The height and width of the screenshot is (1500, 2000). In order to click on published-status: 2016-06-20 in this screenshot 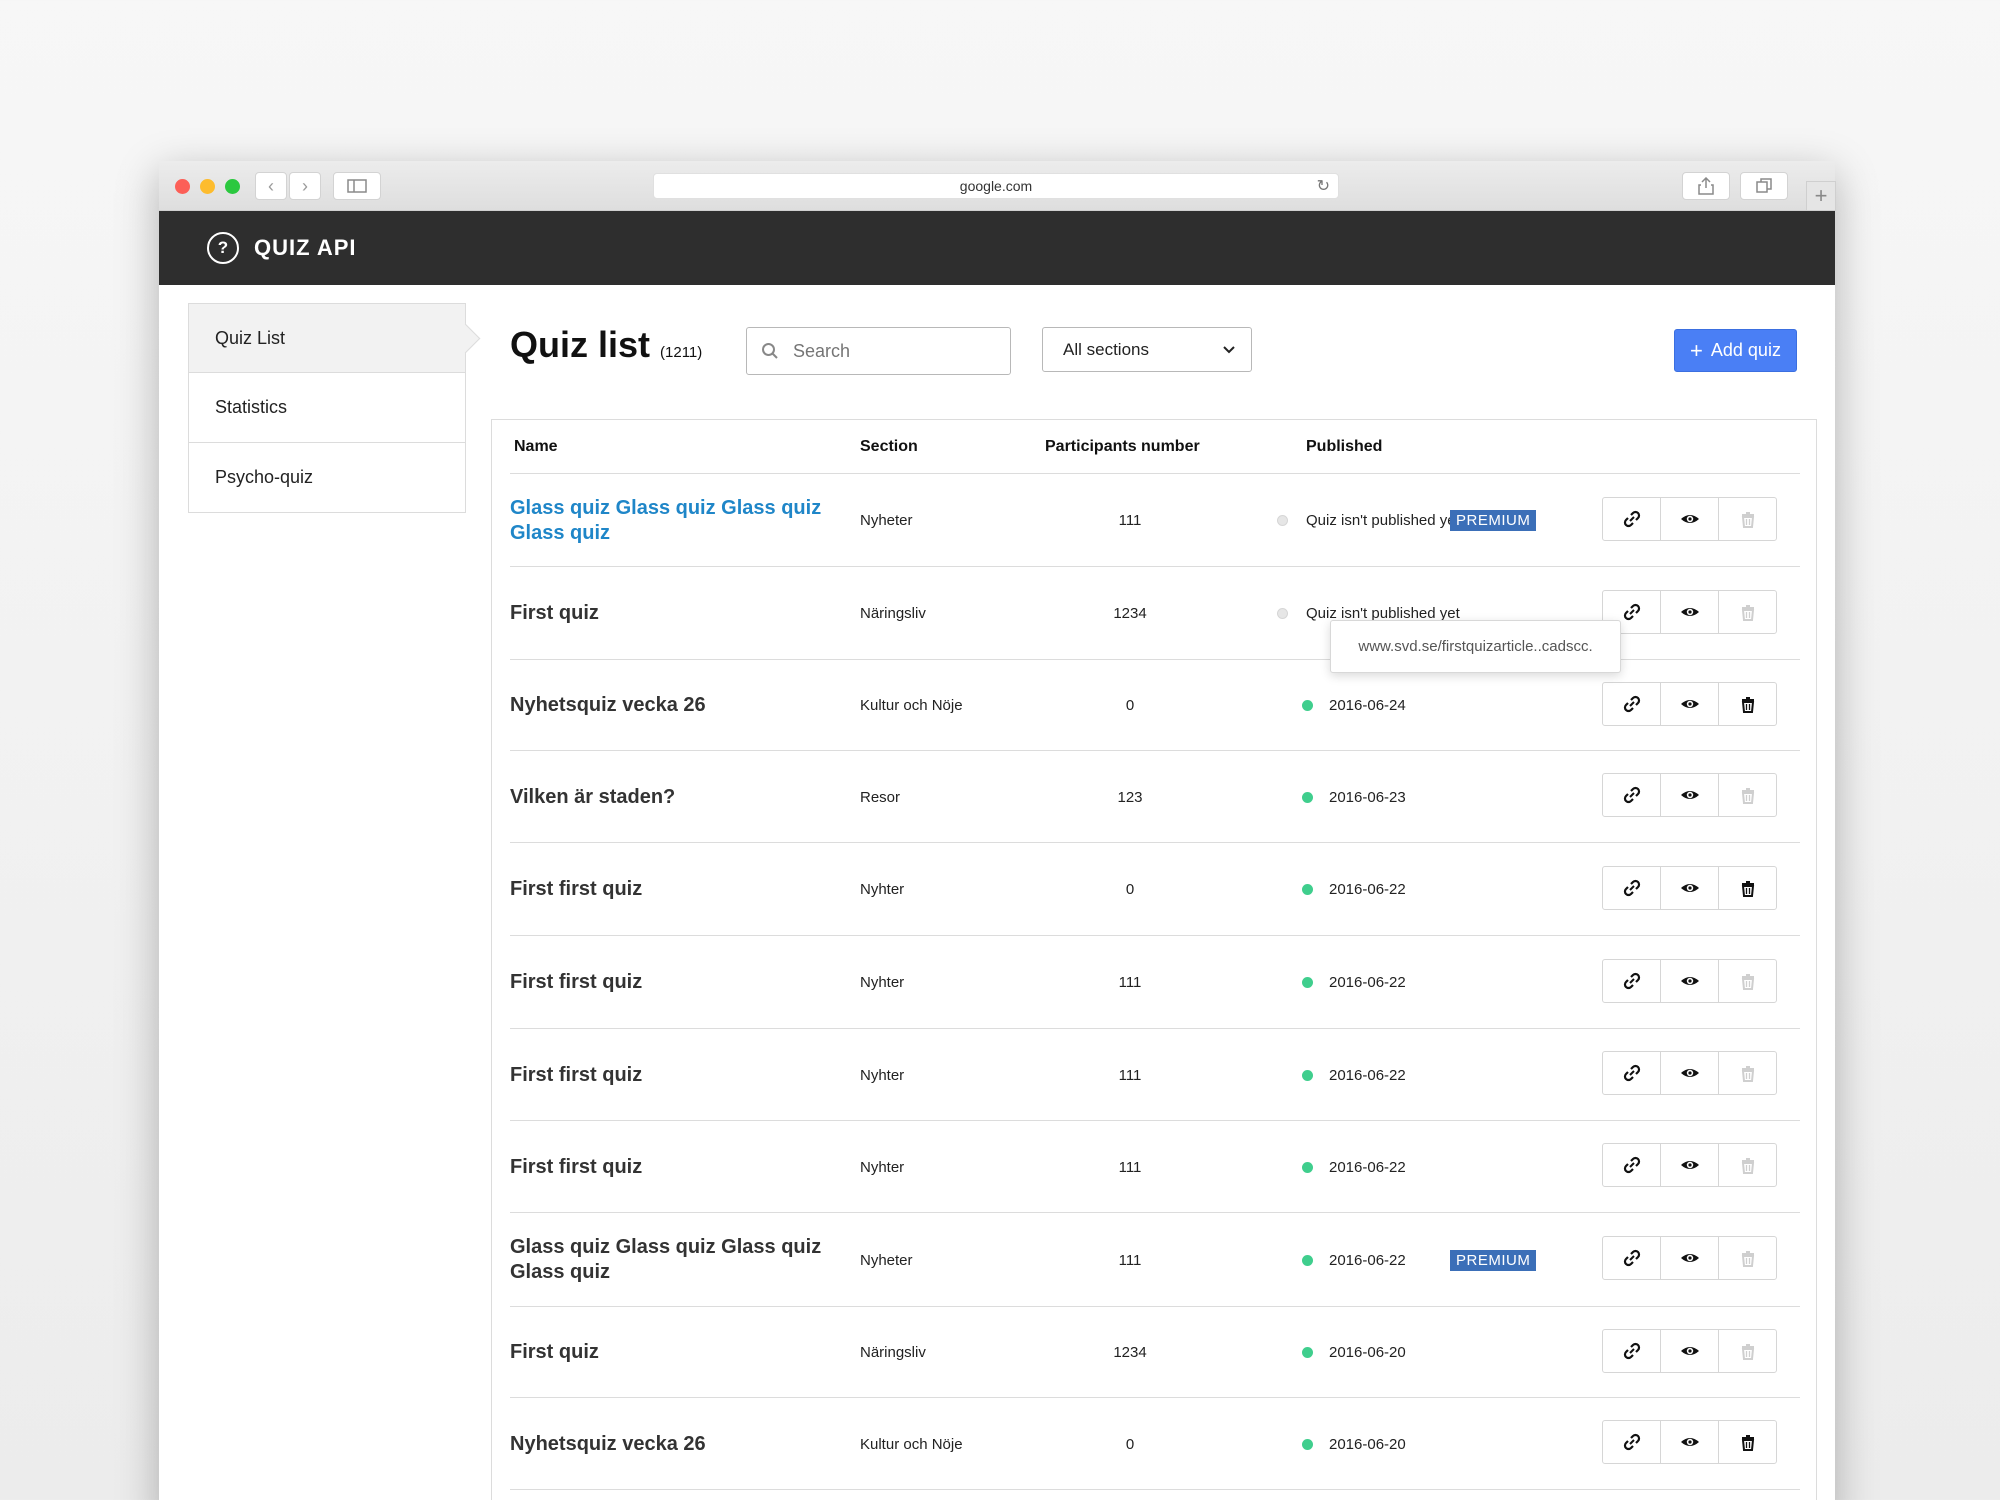, I will do `click(1354, 1444)`.